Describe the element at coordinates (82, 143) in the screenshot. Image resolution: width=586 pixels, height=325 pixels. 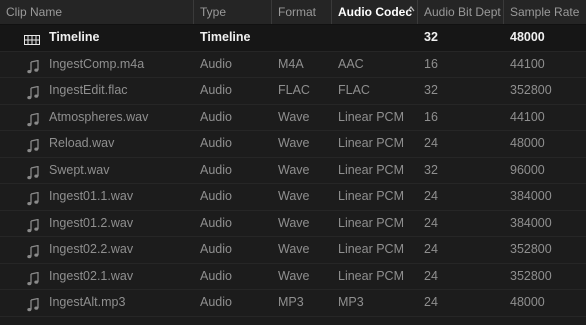
I see `clip-name-text: Reload.wav` at that location.